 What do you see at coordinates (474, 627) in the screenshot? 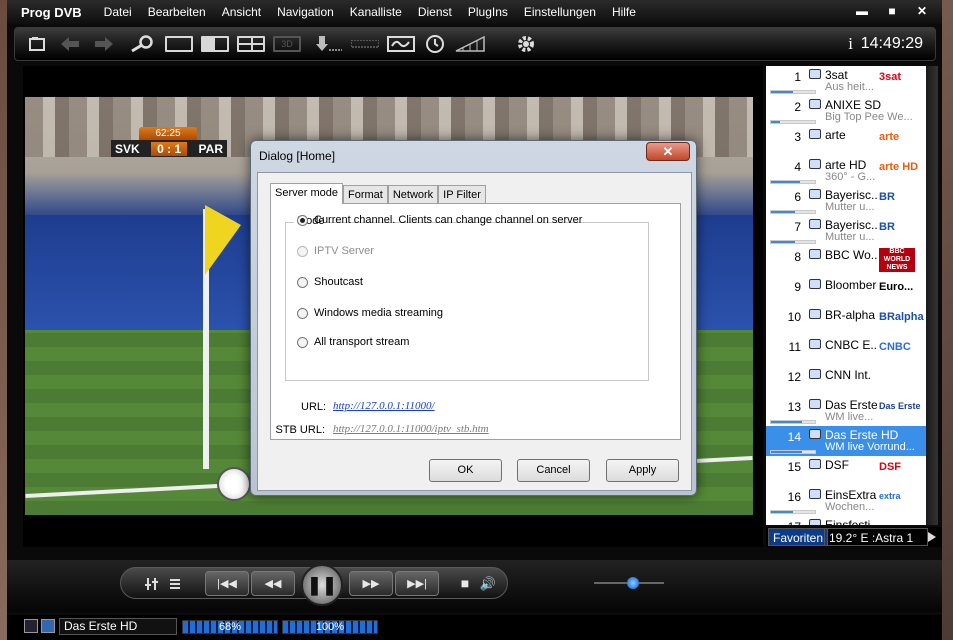
I see `status-bar: Das Erste HD 68% 100%` at bounding box center [474, 627].